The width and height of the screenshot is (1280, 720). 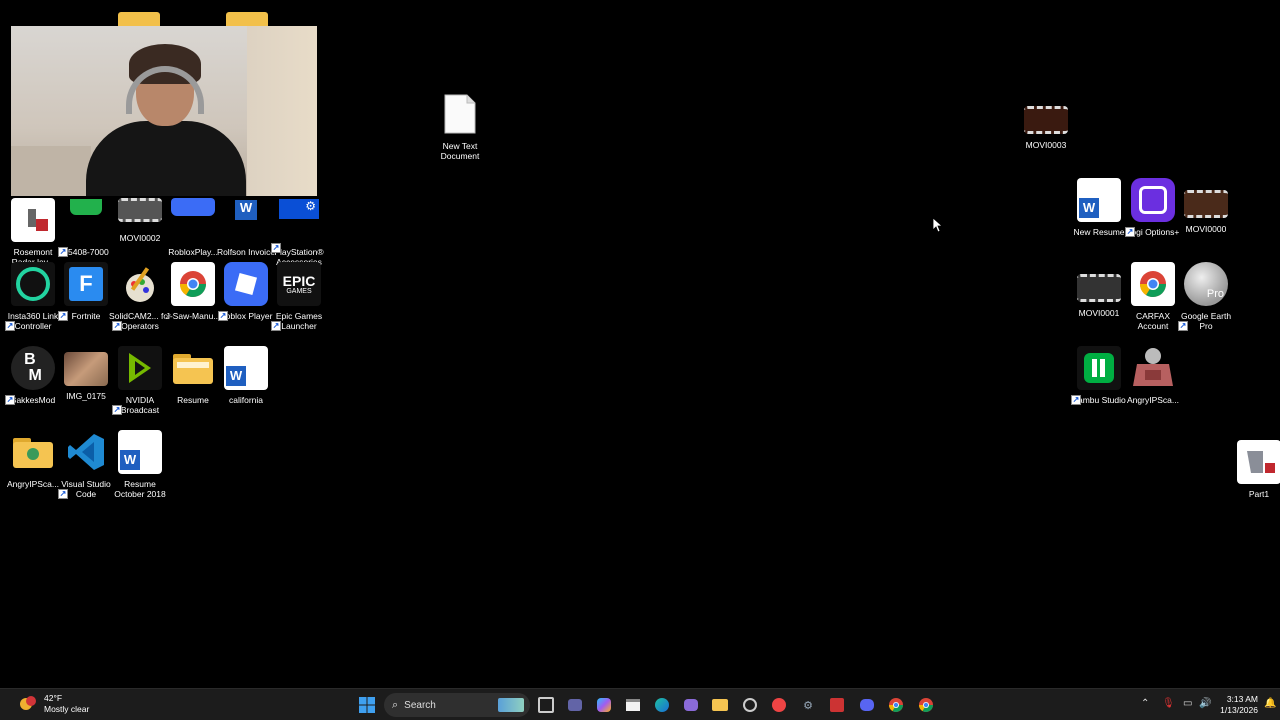 What do you see at coordinates (164, 111) in the screenshot?
I see `webcam-preview` at bounding box center [164, 111].